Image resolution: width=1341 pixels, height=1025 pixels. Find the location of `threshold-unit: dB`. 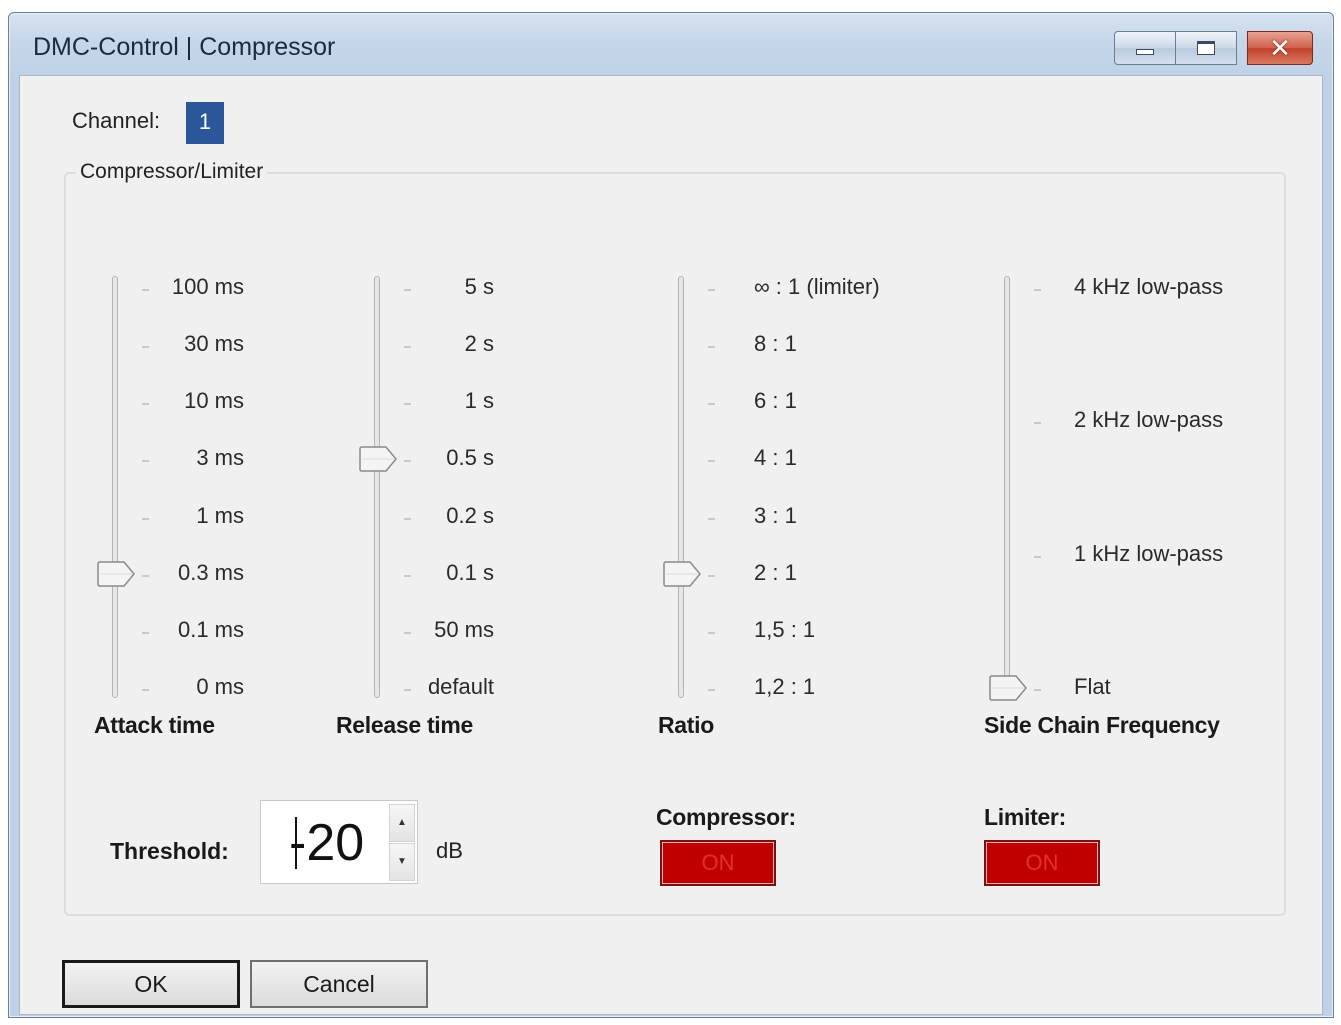

threshold-unit: dB is located at coordinates (449, 850).